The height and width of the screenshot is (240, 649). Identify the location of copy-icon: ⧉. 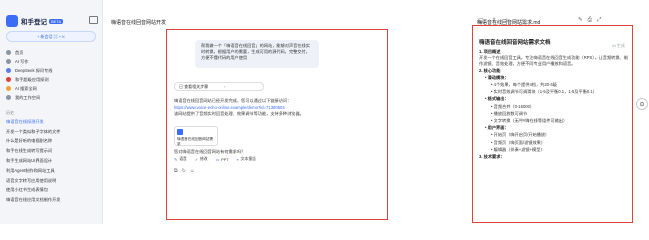
(176, 171).